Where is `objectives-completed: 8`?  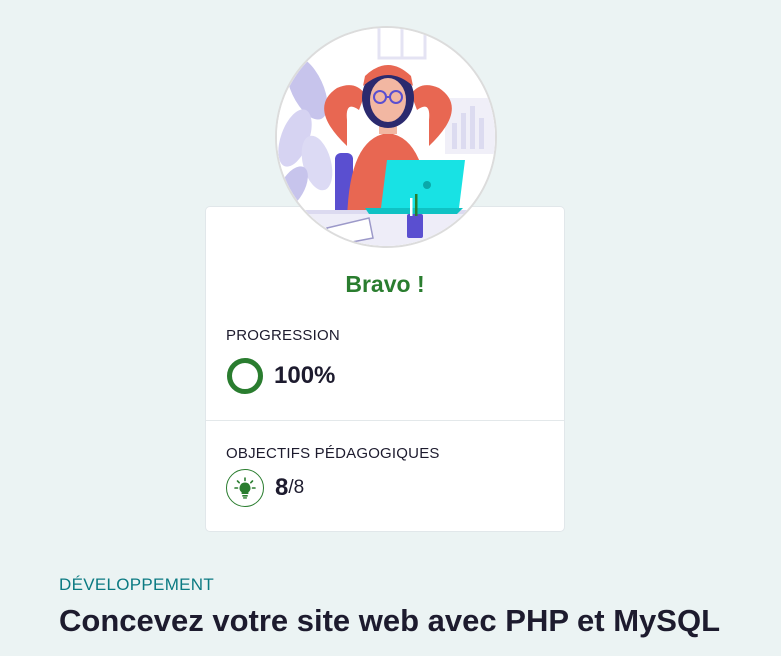
objectives-completed: 8 is located at coordinates (282, 487).